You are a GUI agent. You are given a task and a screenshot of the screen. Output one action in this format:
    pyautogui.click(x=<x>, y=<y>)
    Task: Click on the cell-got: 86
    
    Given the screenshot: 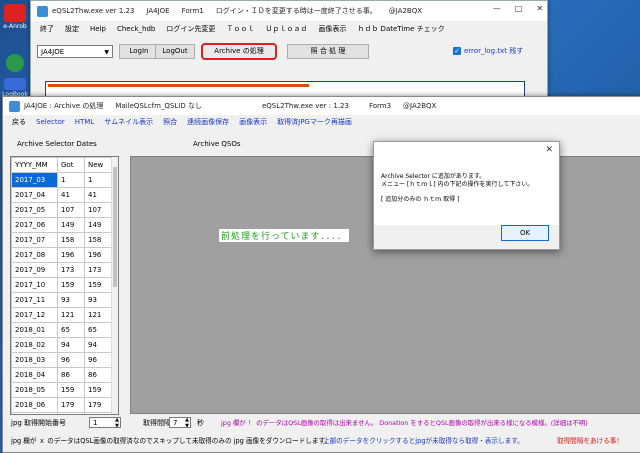 What is the action you would take?
    pyautogui.click(x=71, y=375)
    